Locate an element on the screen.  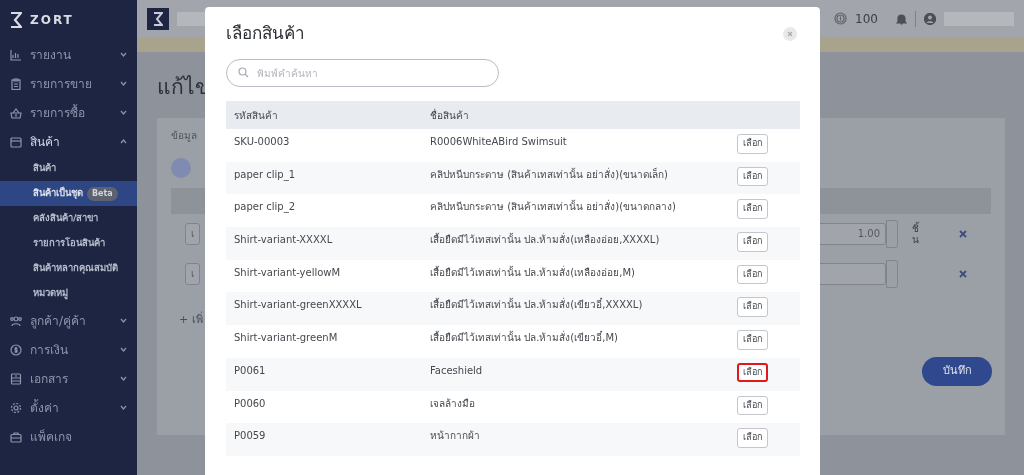
table-cell: Faceshield is located at coordinates (575, 374).